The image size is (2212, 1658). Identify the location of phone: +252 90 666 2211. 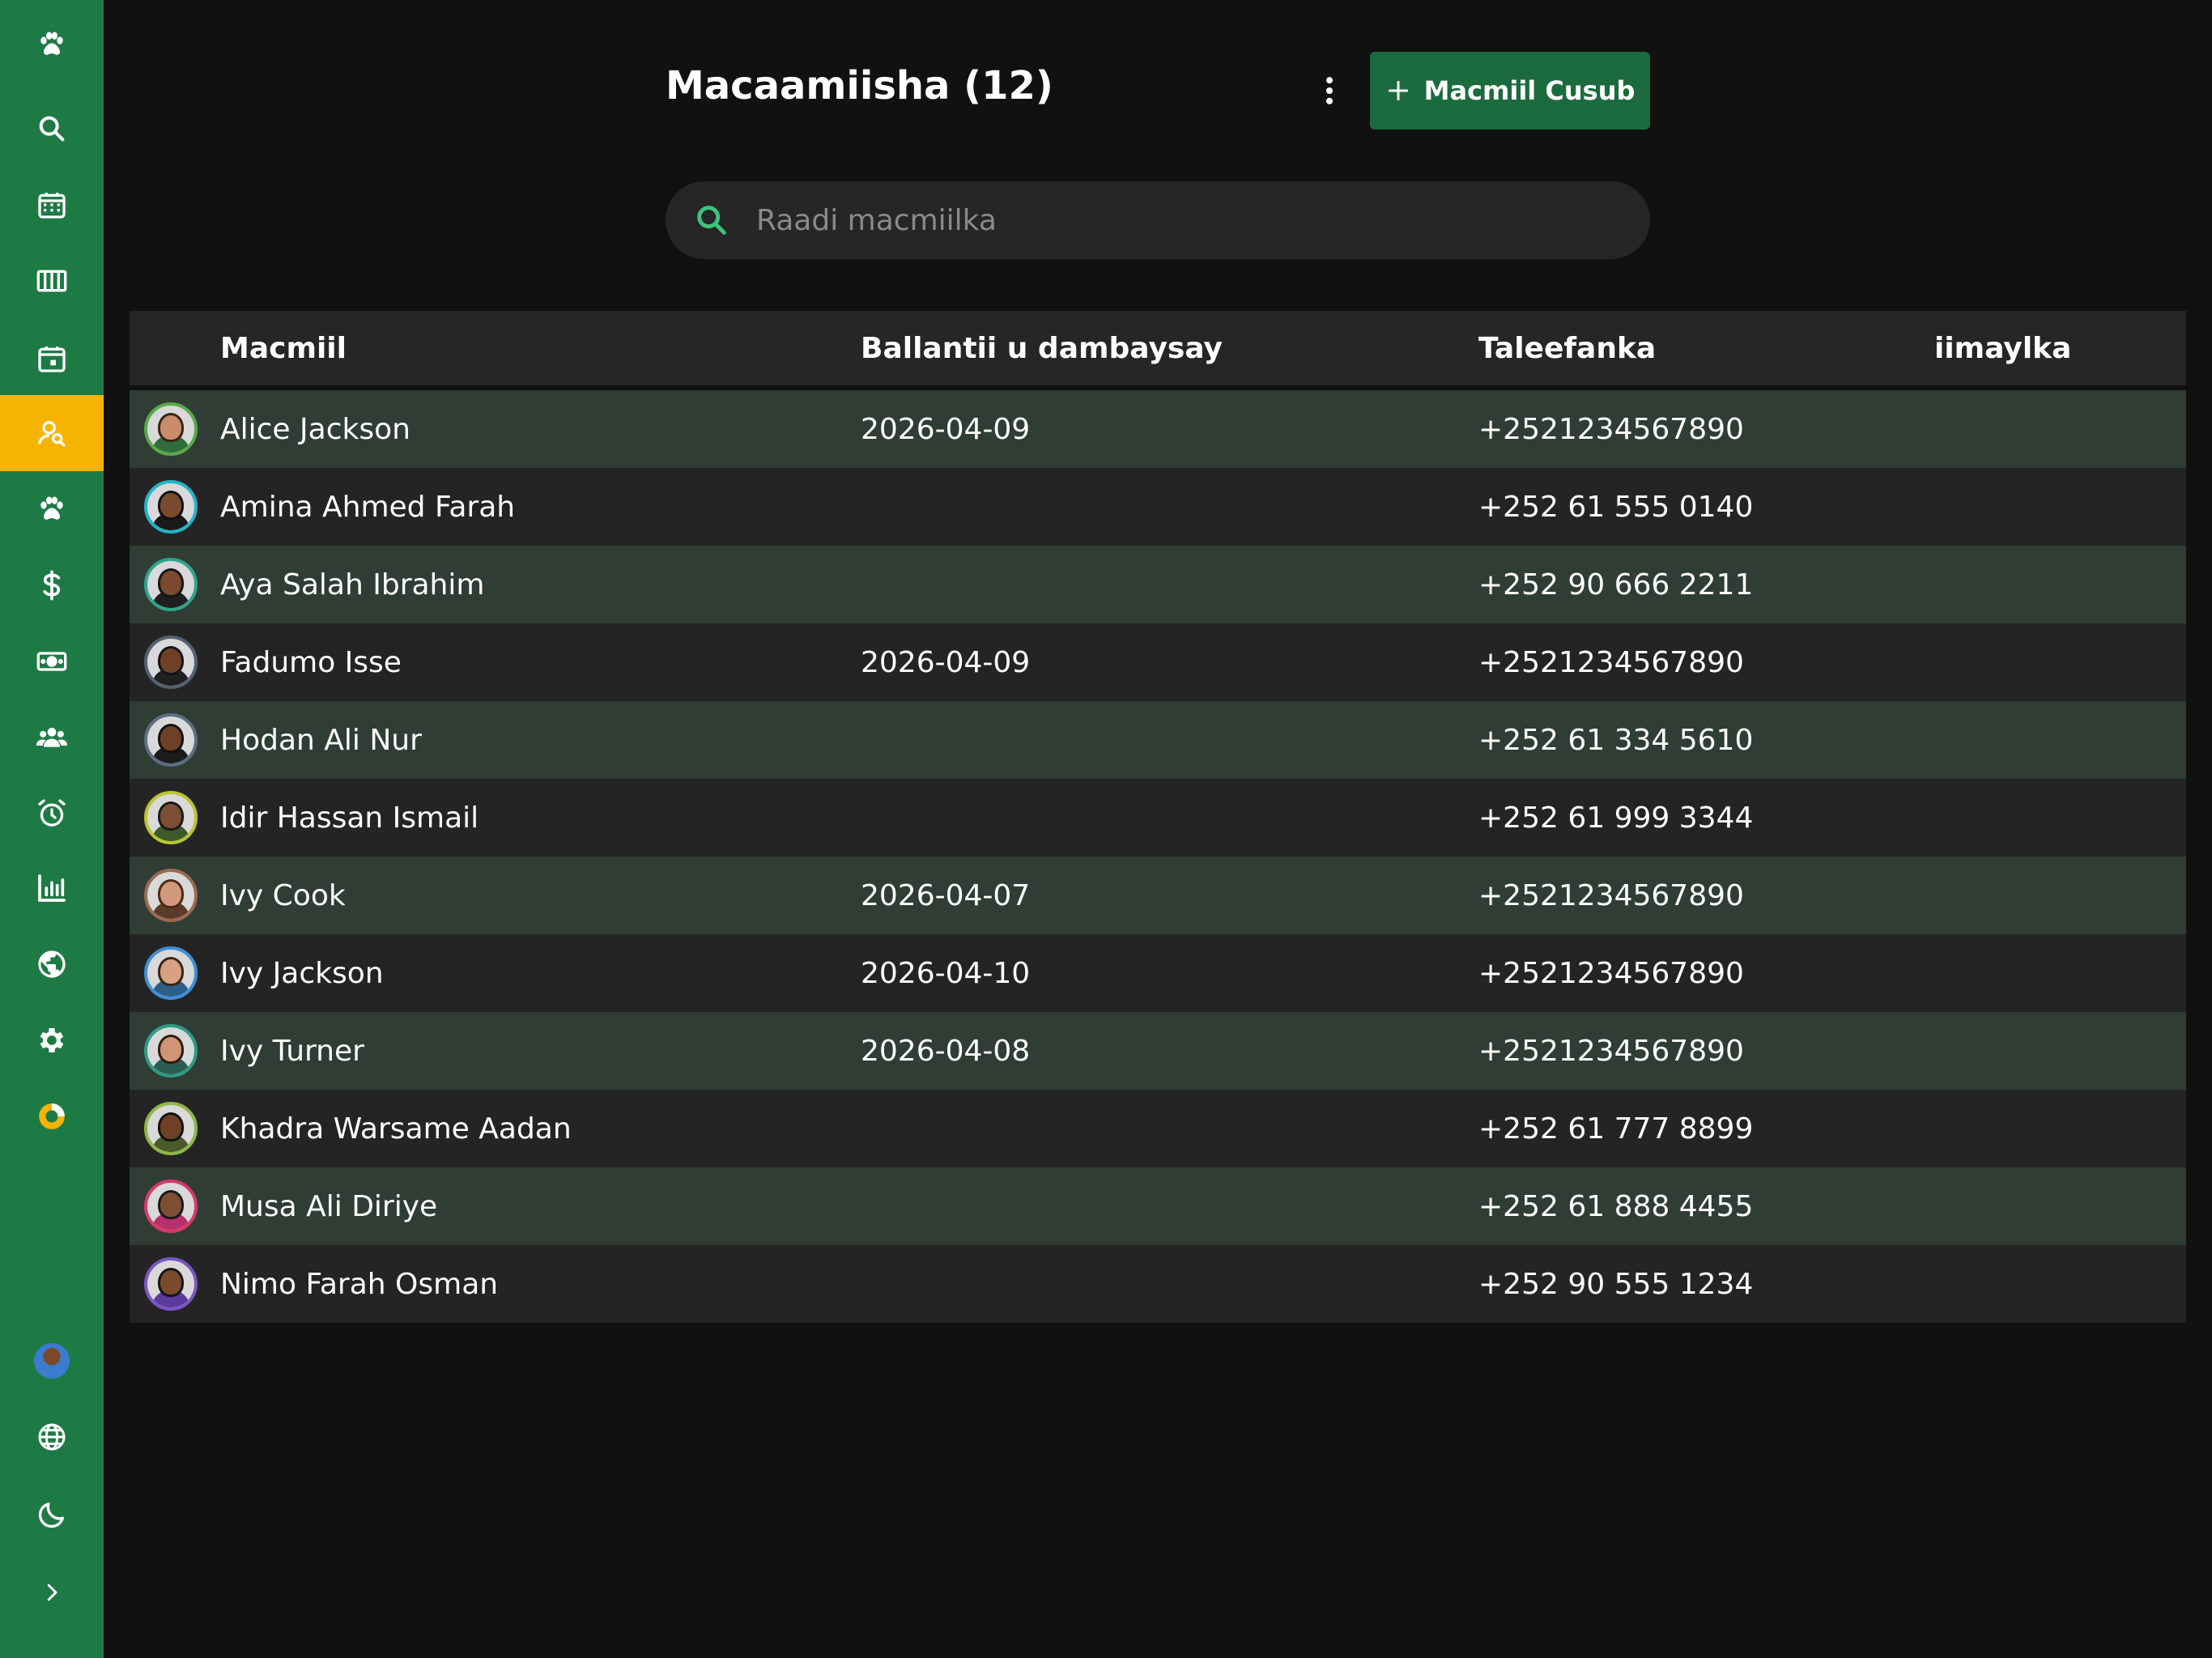
(1616, 585).